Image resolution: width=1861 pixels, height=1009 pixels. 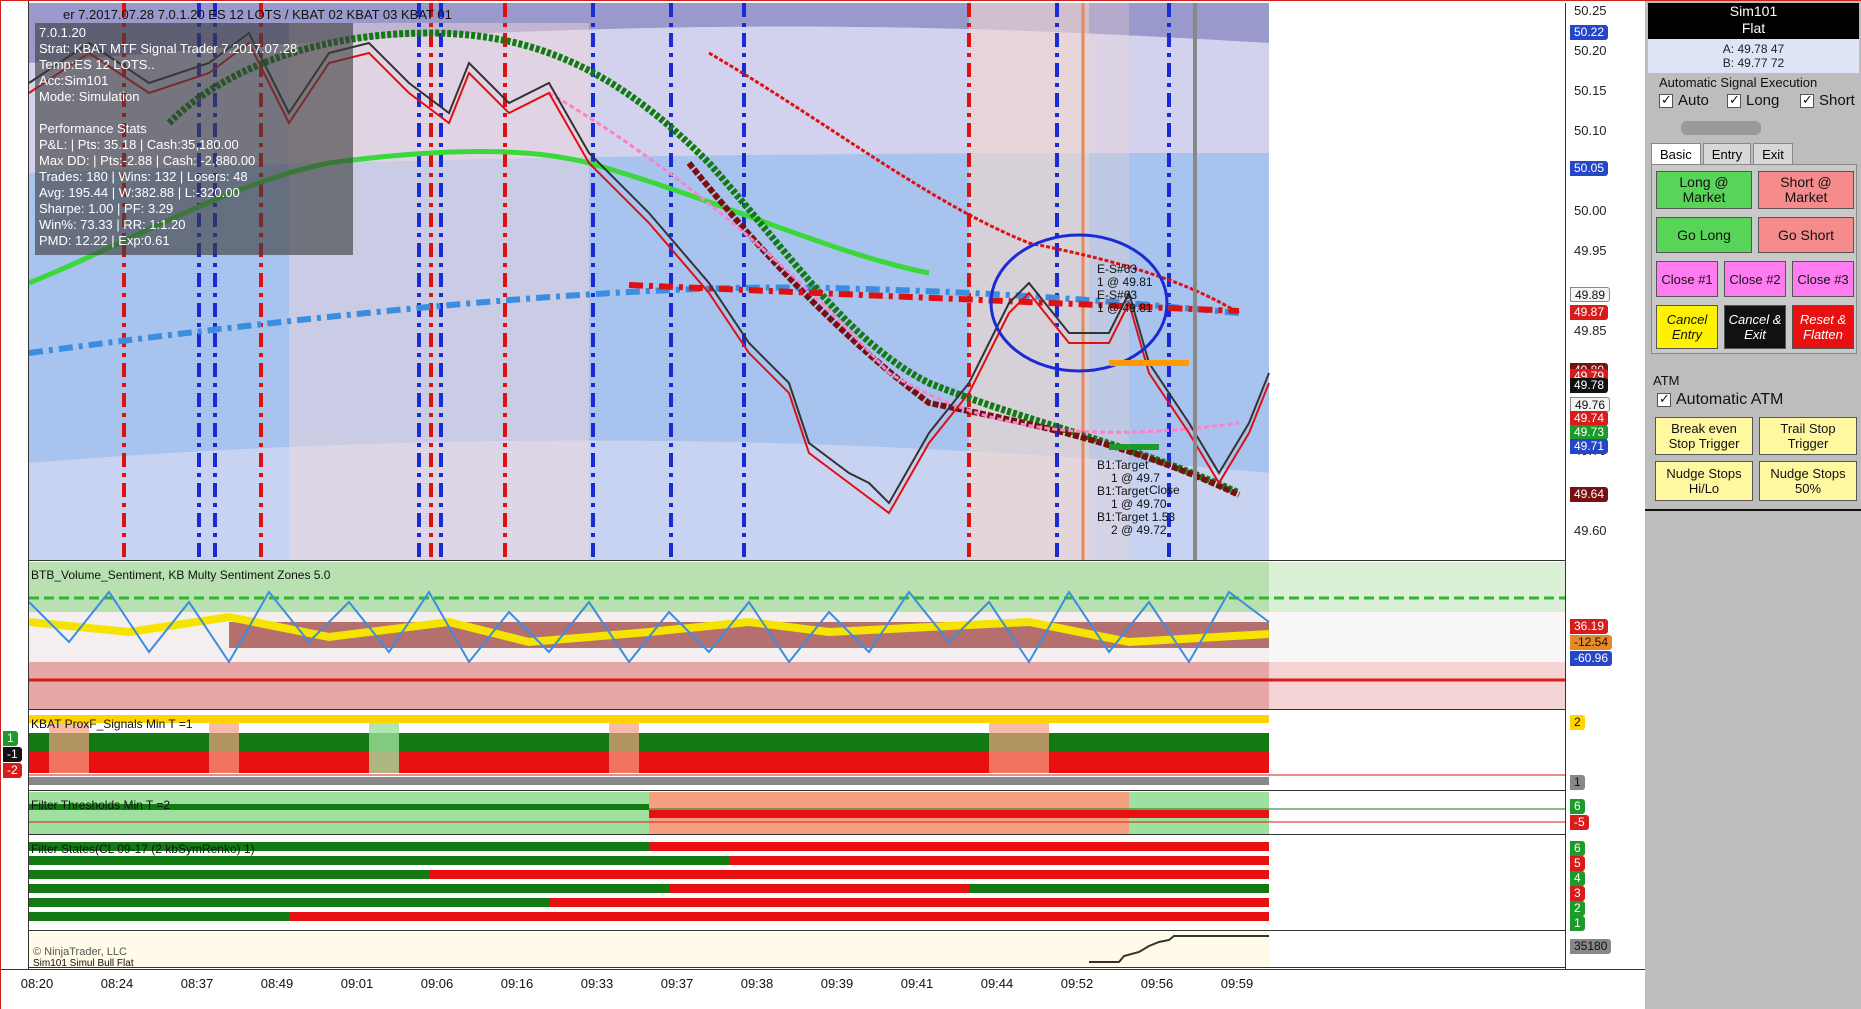 What do you see at coordinates (1139, 530) in the screenshot?
I see `annotation-t3-detail: 2 @ 49.72` at bounding box center [1139, 530].